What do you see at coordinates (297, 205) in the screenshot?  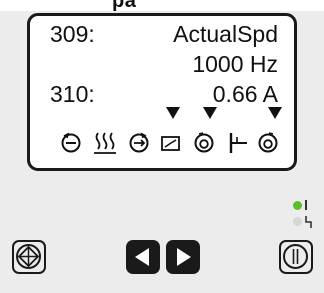 I see `ready-led-icon` at bounding box center [297, 205].